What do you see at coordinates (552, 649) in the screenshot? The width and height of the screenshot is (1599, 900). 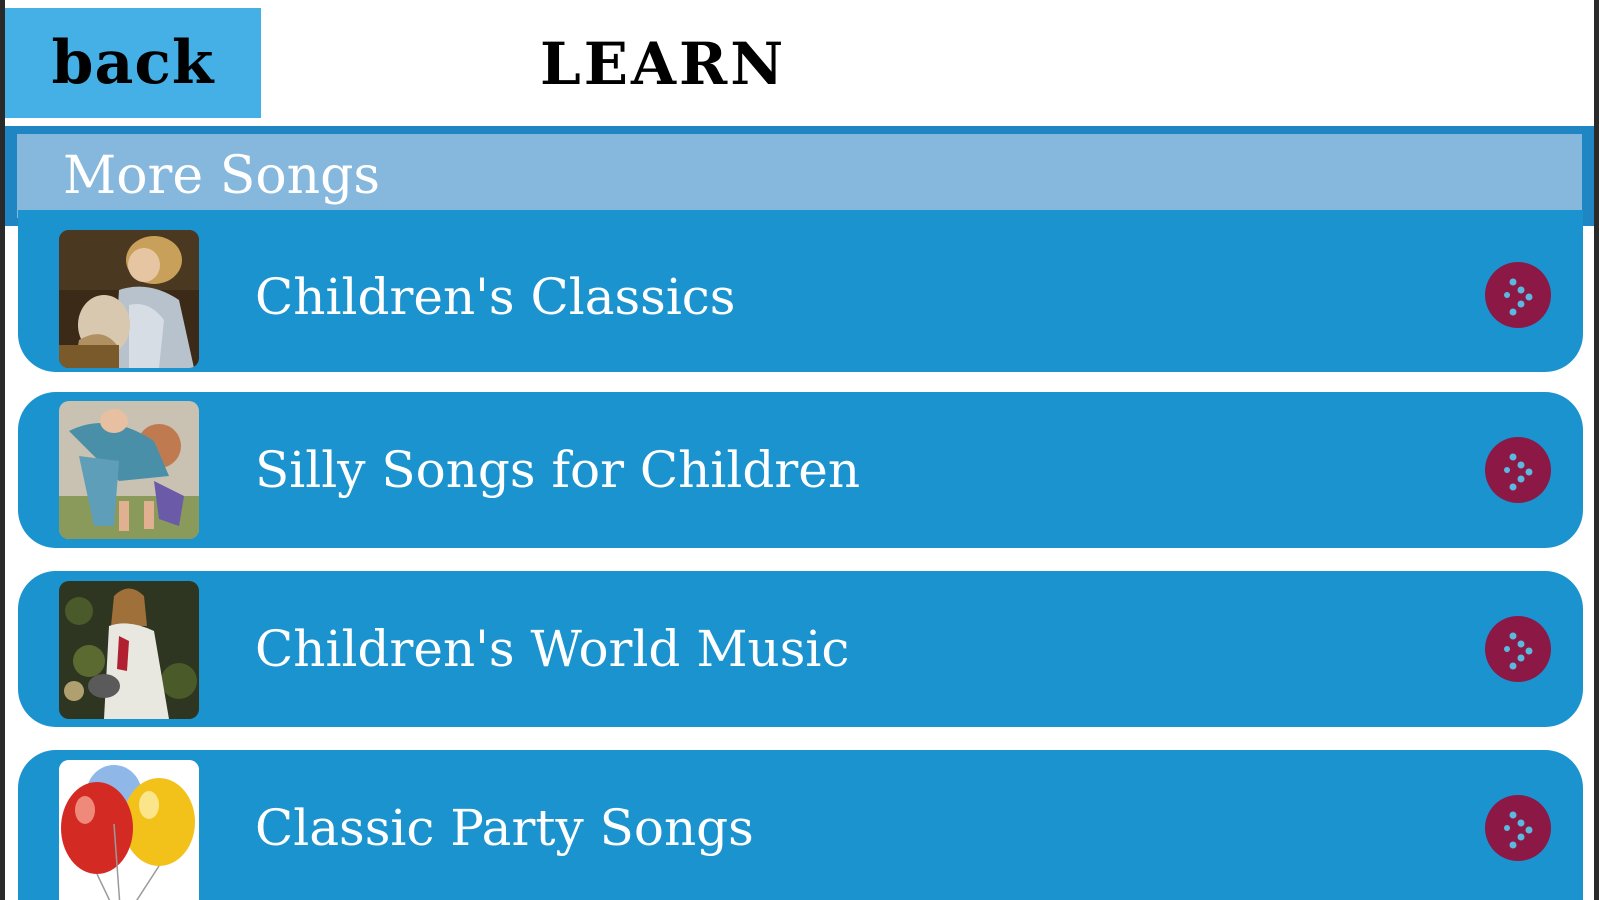 I see `list-item-label: Children's World Music` at bounding box center [552, 649].